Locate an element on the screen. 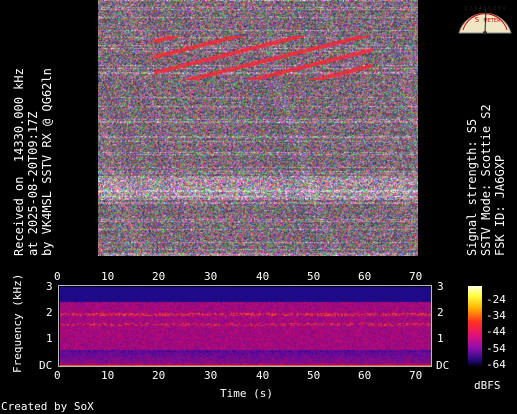 This screenshot has width=517, height=414. spectrogram-canvas is located at coordinates (245, 326).